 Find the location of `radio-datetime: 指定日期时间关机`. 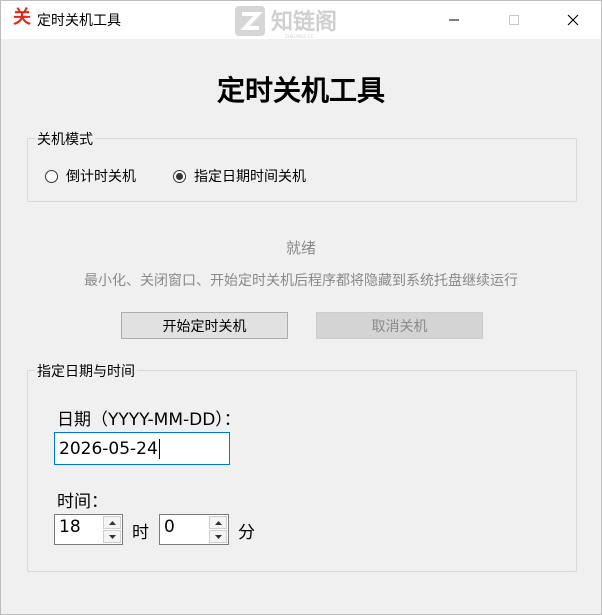

radio-datetime: 指定日期时间关机 is located at coordinates (239, 176).